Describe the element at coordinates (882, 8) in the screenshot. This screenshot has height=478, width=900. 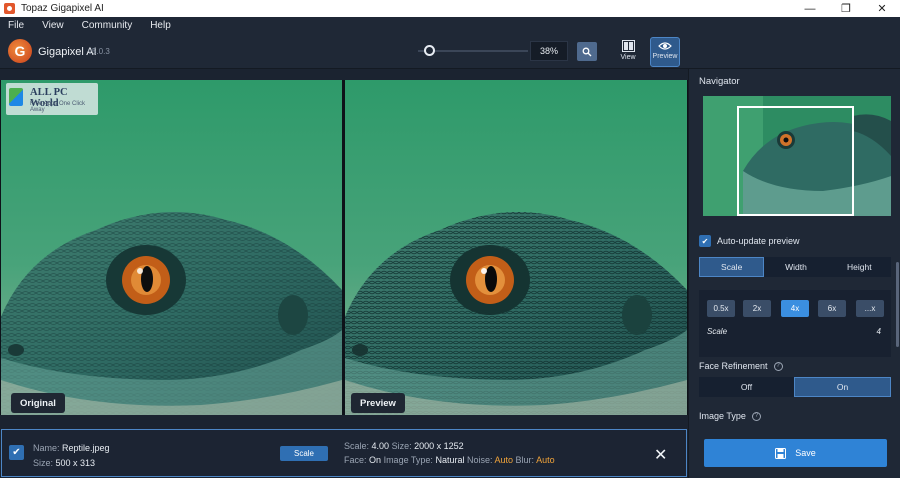
I see `close-icon: ✕` at that location.